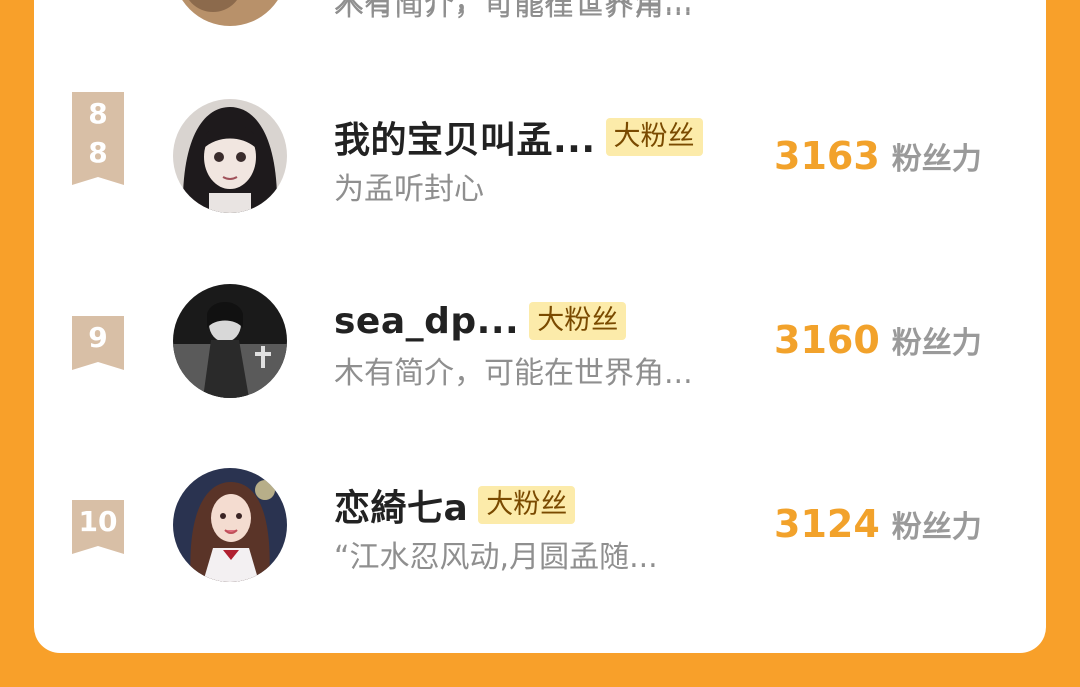 The height and width of the screenshot is (687, 1080). Describe the element at coordinates (98, 152) in the screenshot. I see `rank-number: 8` at that location.